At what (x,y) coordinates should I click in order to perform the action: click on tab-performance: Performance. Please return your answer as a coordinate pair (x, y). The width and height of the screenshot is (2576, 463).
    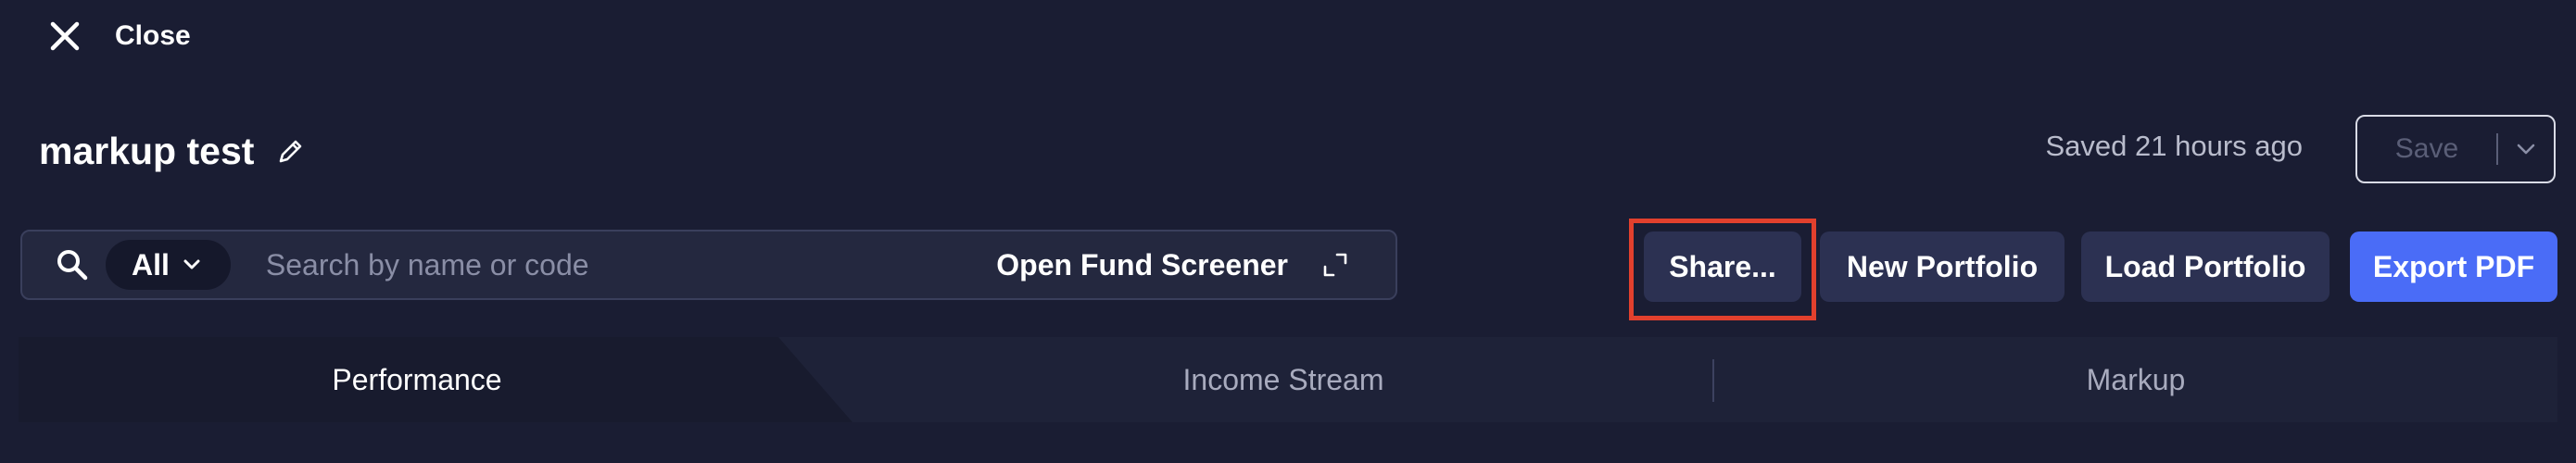
    Looking at the image, I should click on (417, 379).